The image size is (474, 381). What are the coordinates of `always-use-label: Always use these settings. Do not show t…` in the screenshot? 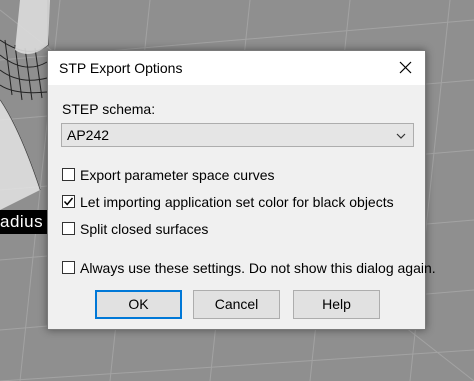 It's located at (258, 268).